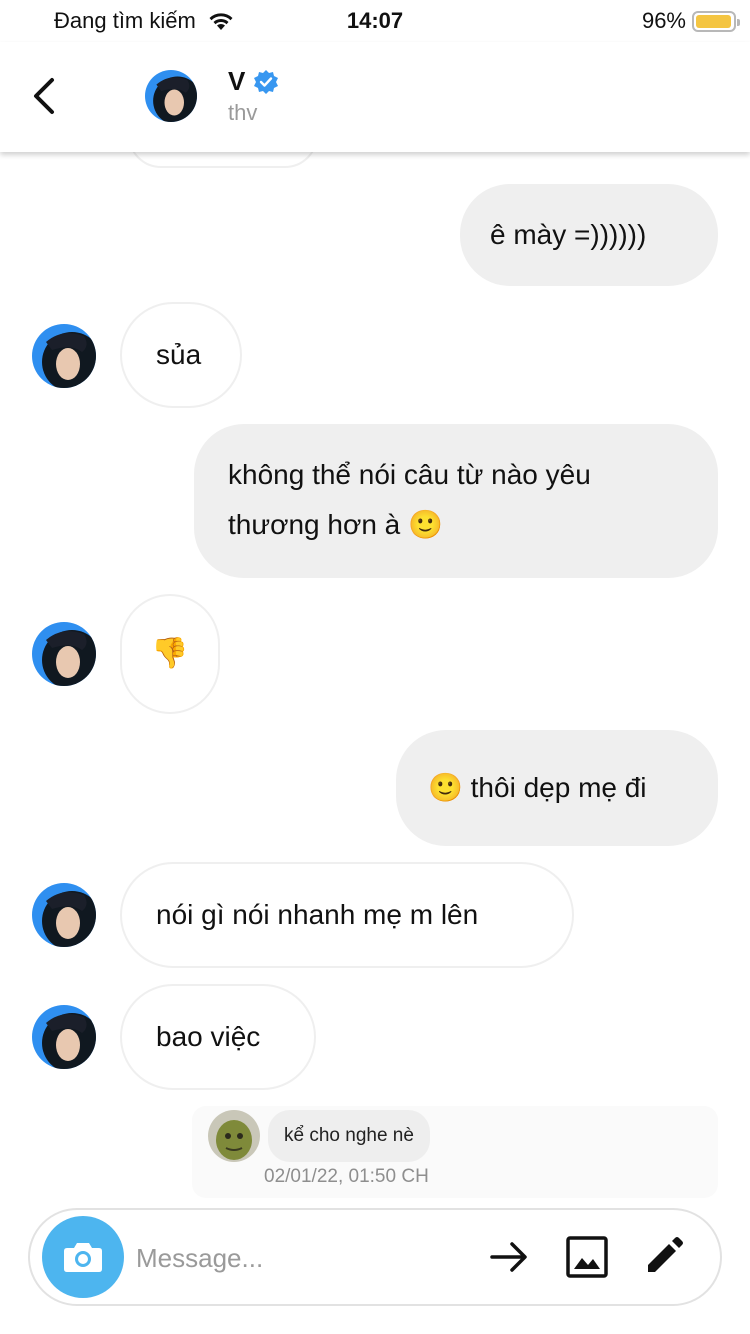 This screenshot has width=750, height=1334. What do you see at coordinates (301, 1258) in the screenshot?
I see `message-input` at bounding box center [301, 1258].